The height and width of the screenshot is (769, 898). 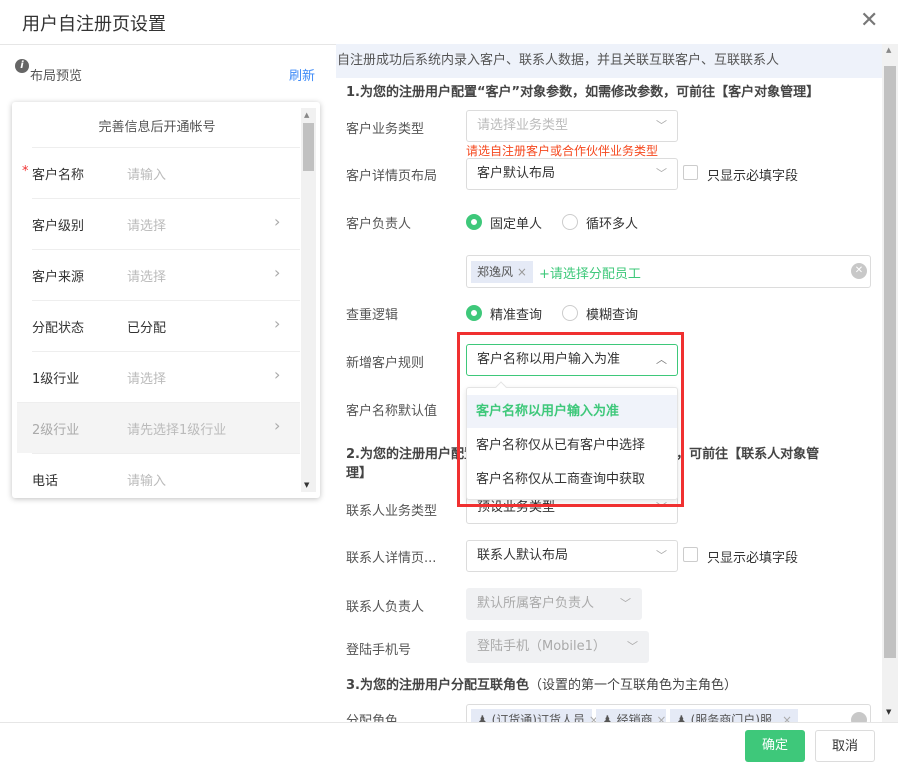 I want to click on contact-layout-value: 联系人默认布局, so click(x=523, y=555).